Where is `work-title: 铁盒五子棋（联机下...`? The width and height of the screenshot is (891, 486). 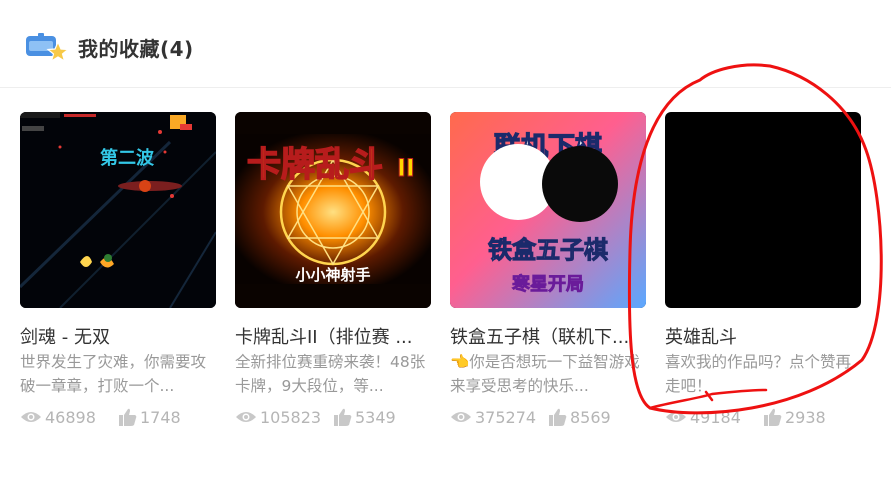 work-title: 铁盒五子棋（联机下... is located at coordinates (548, 336).